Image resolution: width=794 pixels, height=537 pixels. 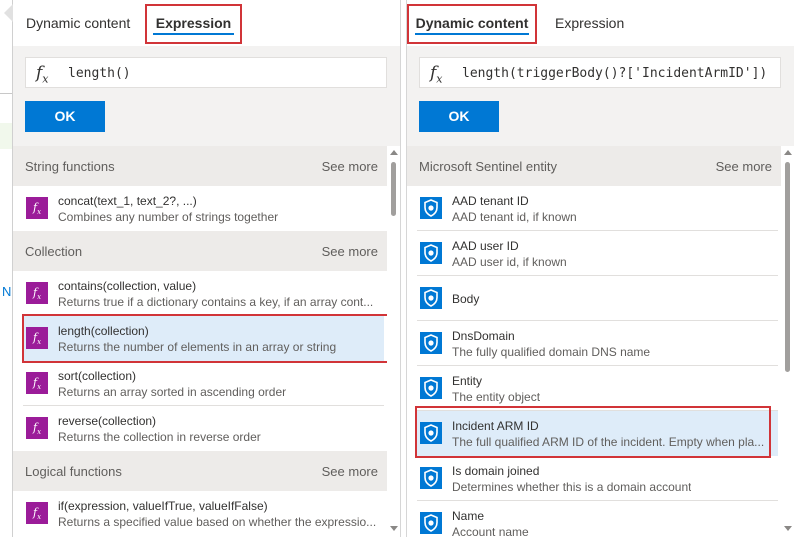 What do you see at coordinates (168, 217) in the screenshot?
I see `item-description: Combines any number of strings together` at bounding box center [168, 217].